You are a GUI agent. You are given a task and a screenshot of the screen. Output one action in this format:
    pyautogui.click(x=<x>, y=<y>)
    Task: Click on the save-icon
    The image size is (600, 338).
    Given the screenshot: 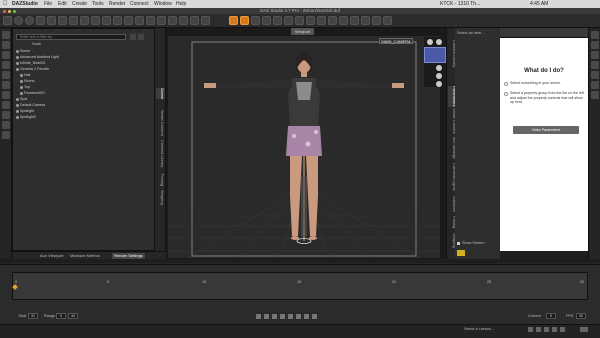 What is the action you would take?
    pyautogui.click(x=6, y=45)
    